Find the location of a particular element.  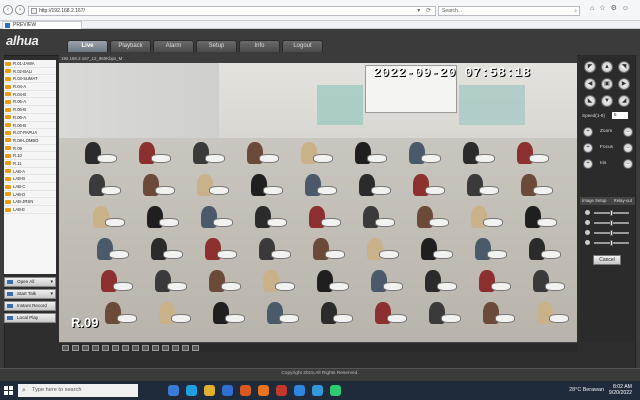

nav-playback: Playback is located at coordinates (130, 46).